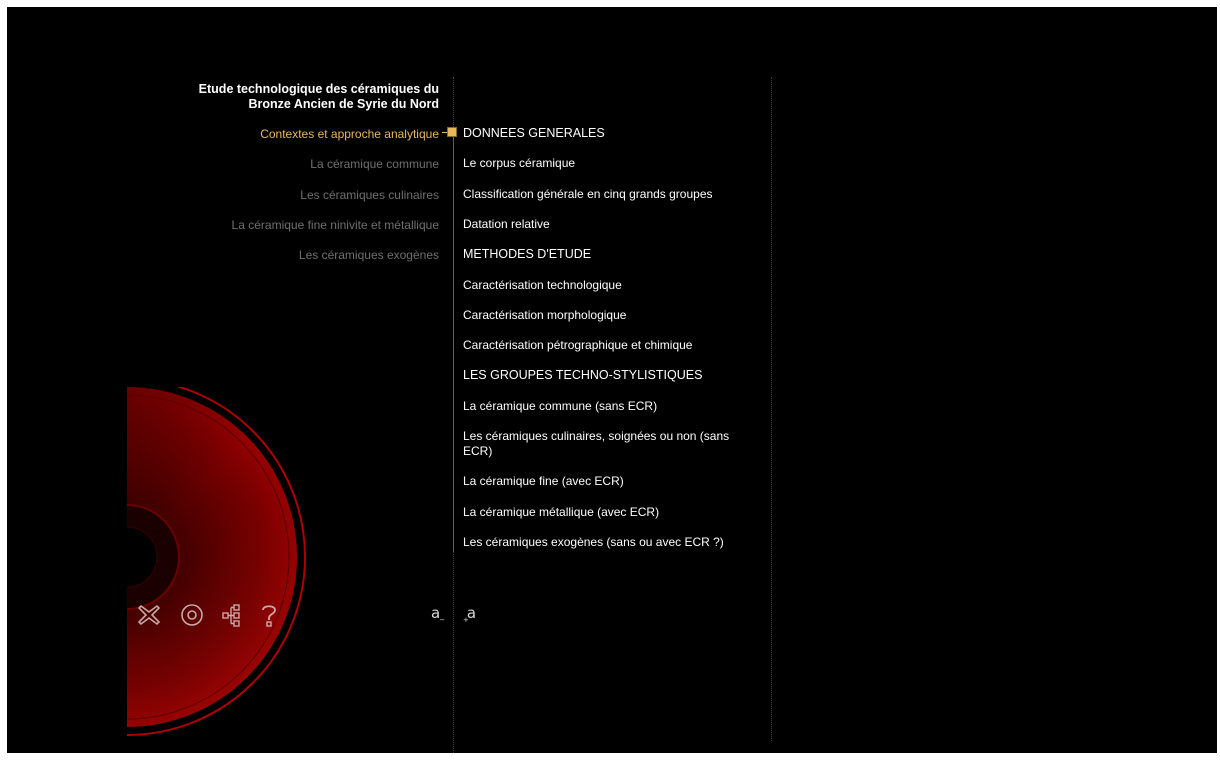  What do you see at coordinates (608, 224) in the screenshot?
I see `toc-item-datation: Datation relative` at bounding box center [608, 224].